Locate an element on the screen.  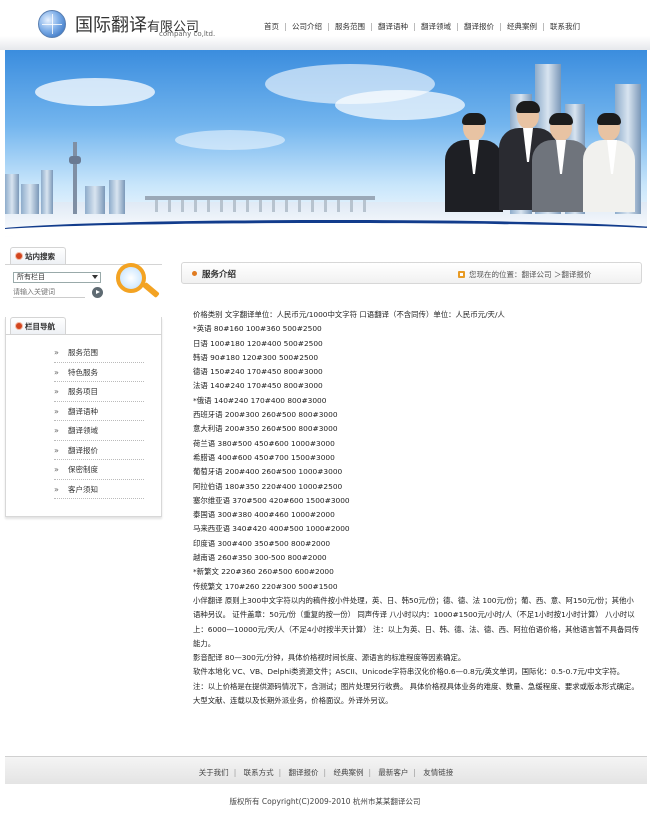
price-line: 日语 100#180 120#400 500#2500 is located at coordinates (258, 343).